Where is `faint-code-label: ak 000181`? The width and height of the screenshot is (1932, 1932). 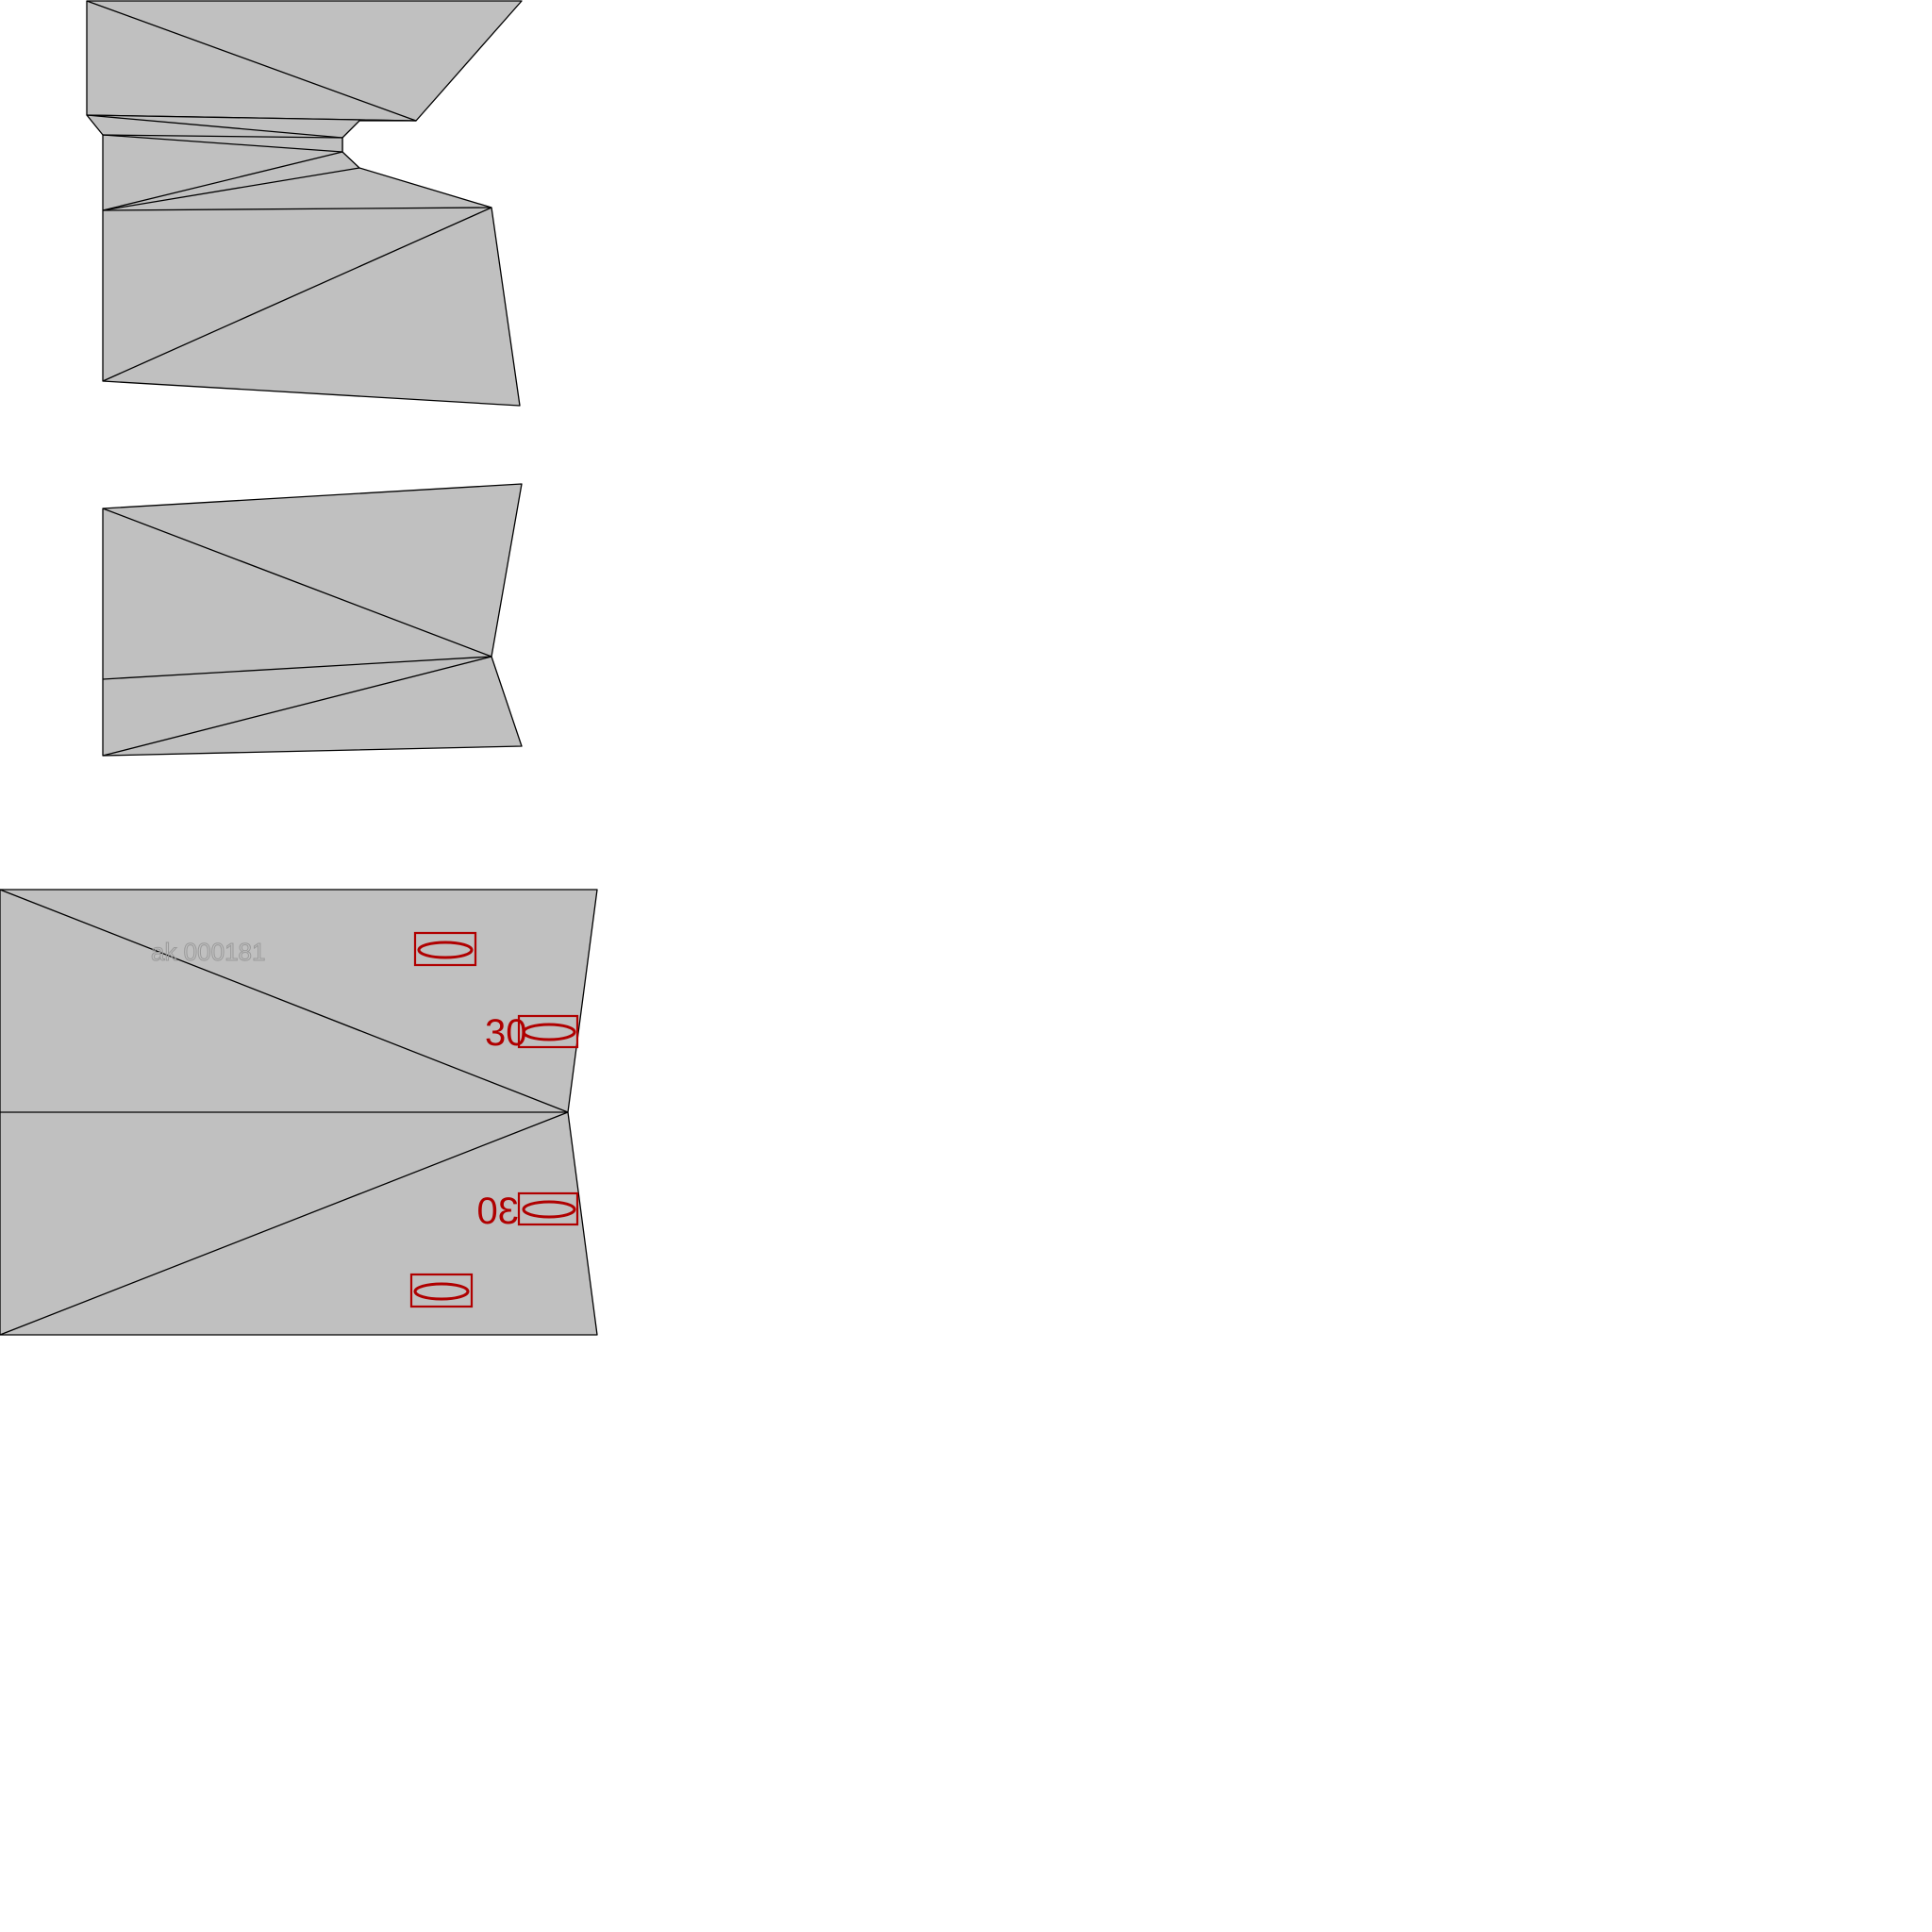 faint-code-label: ak 000181 is located at coordinates (208, 952).